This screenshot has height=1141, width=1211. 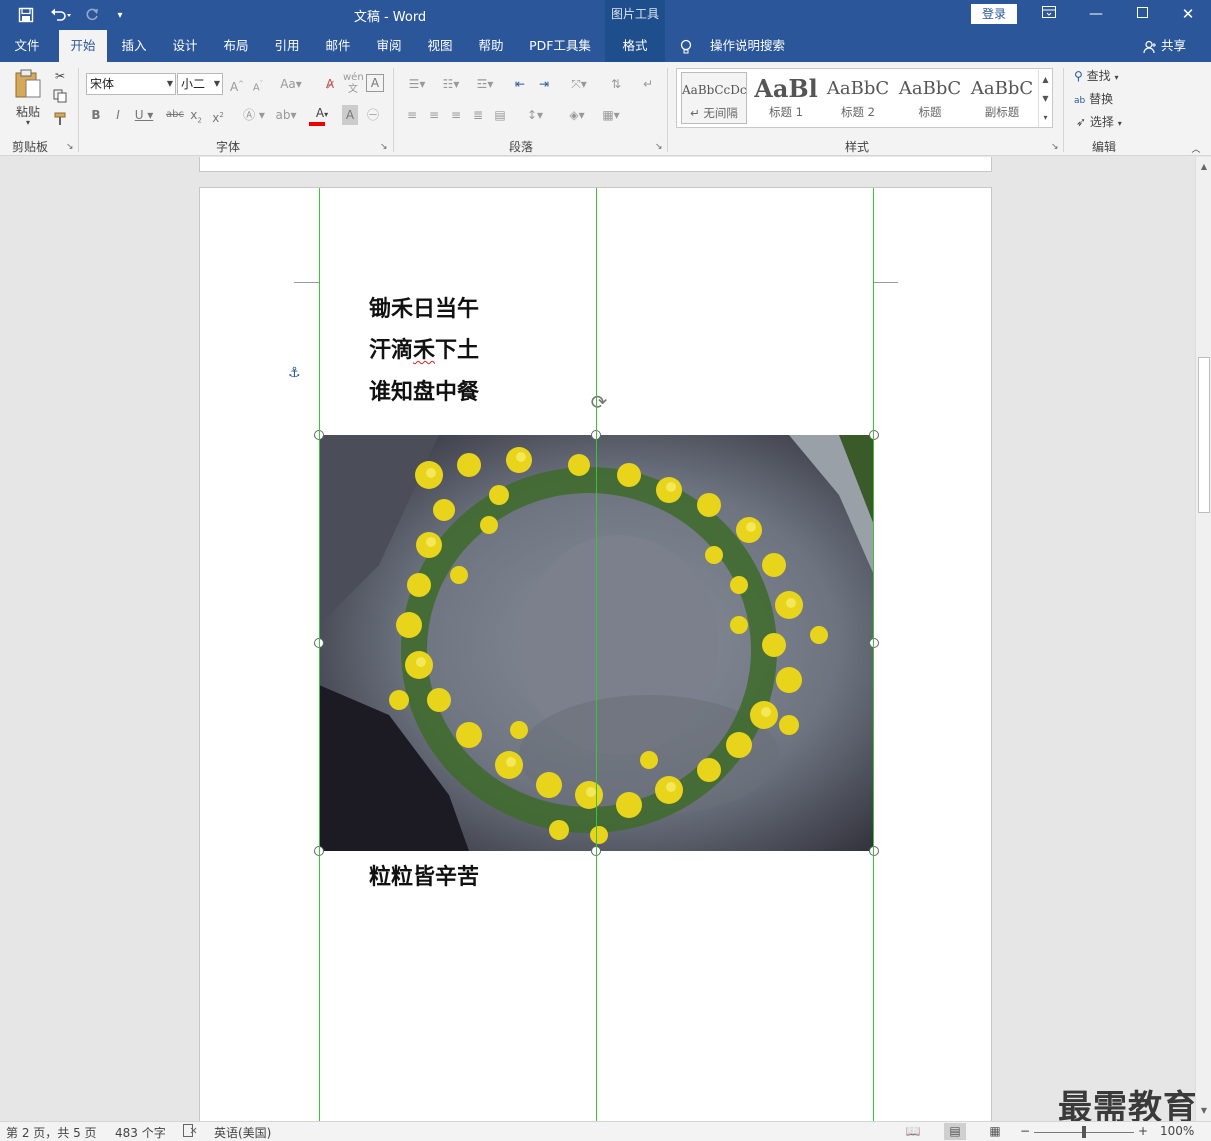 What do you see at coordinates (60, 99) in the screenshot?
I see `copy-icon` at bounding box center [60, 99].